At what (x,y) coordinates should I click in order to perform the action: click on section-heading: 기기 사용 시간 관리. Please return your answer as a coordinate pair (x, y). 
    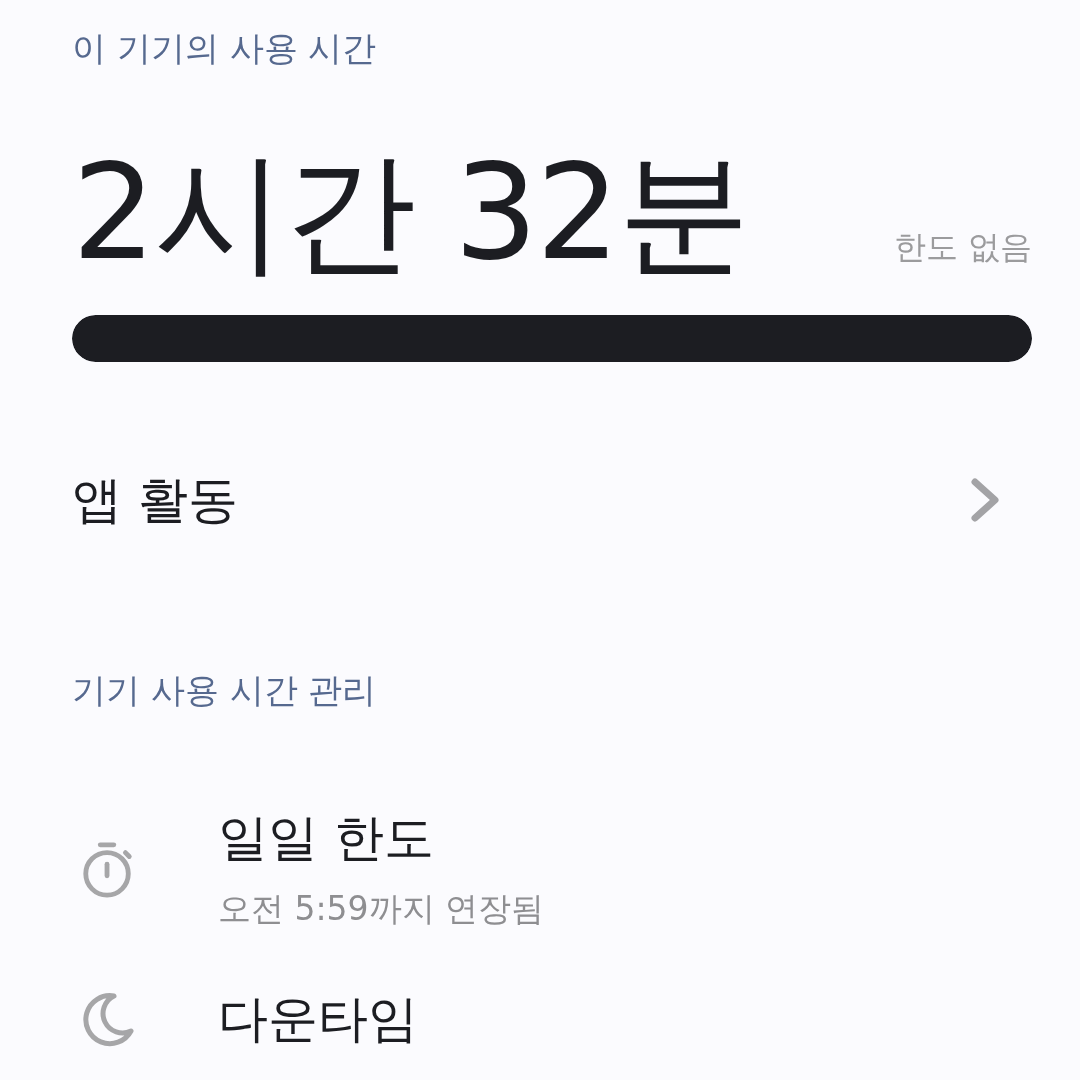
    Looking at the image, I should click on (224, 691).